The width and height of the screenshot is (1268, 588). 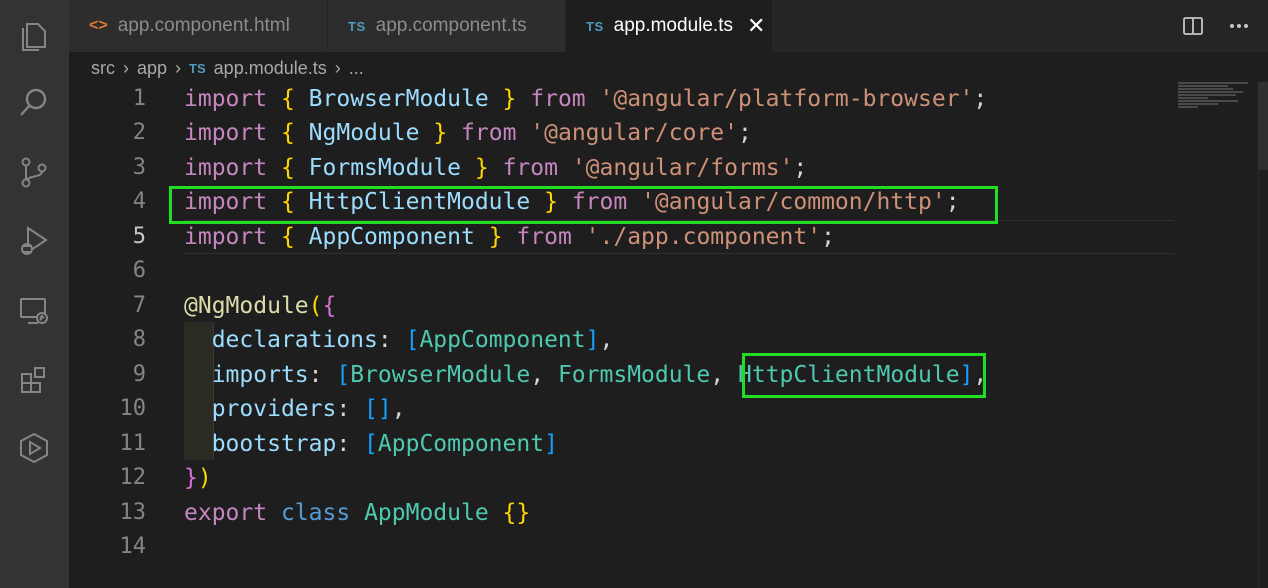 I want to click on tab-app-component-ts: TS app.component.ts, so click(x=446, y=26).